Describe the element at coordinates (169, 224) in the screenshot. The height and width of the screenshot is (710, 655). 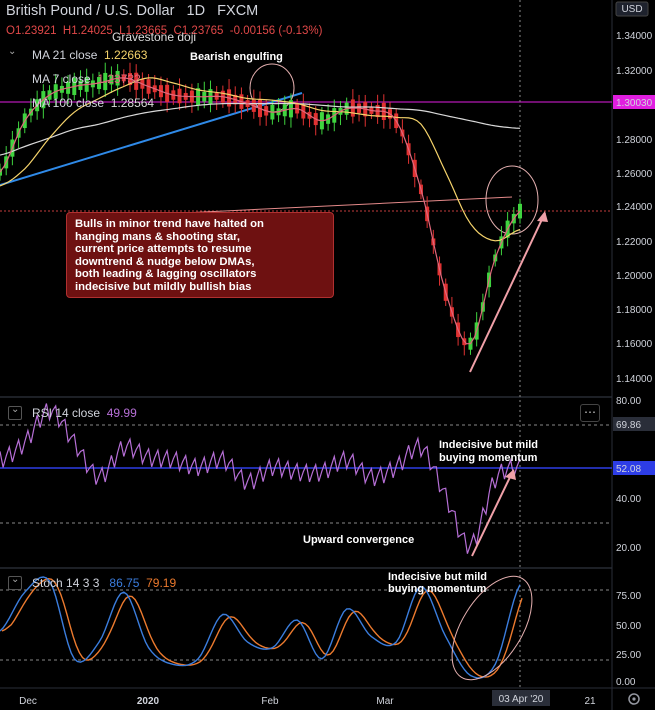
I see `callout-line: Bulls in minor trend have halted on` at that location.